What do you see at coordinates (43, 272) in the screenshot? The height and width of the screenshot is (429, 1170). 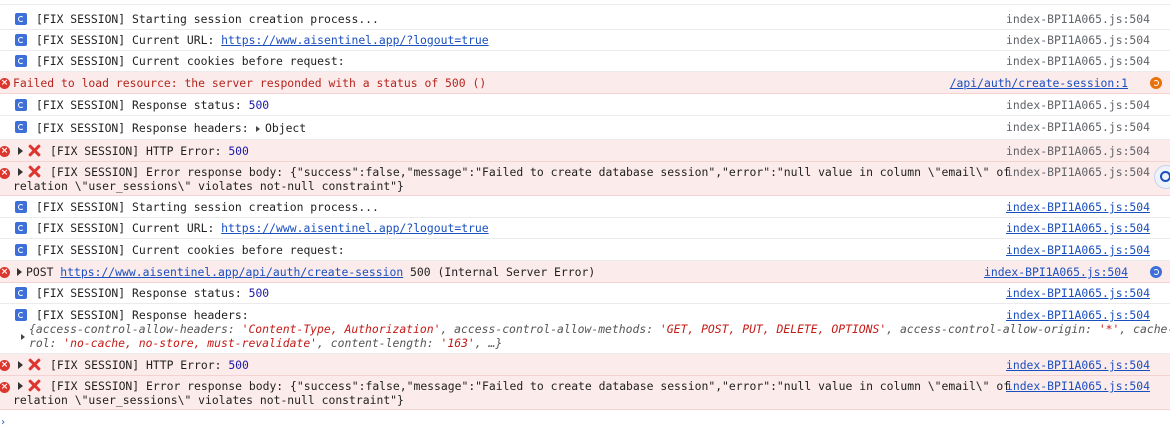 I see `http-method: POST` at bounding box center [43, 272].